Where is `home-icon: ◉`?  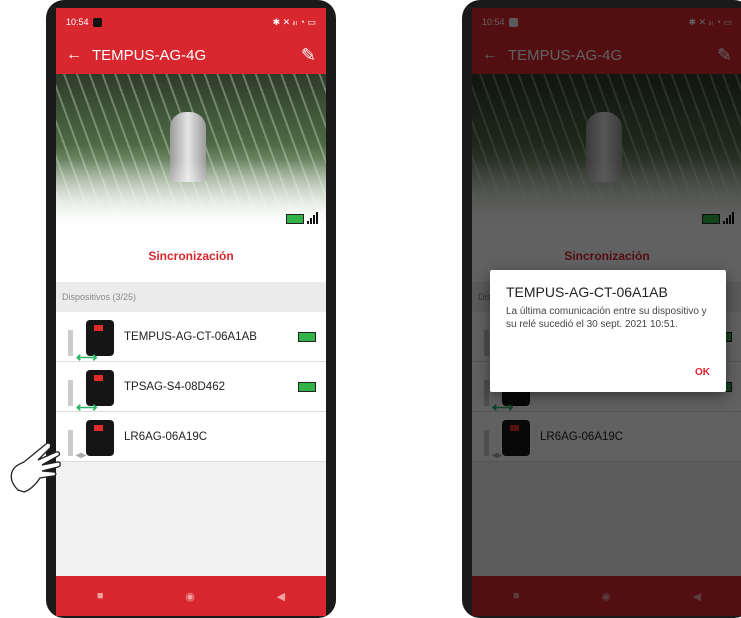 home-icon: ◉ is located at coordinates (190, 596).